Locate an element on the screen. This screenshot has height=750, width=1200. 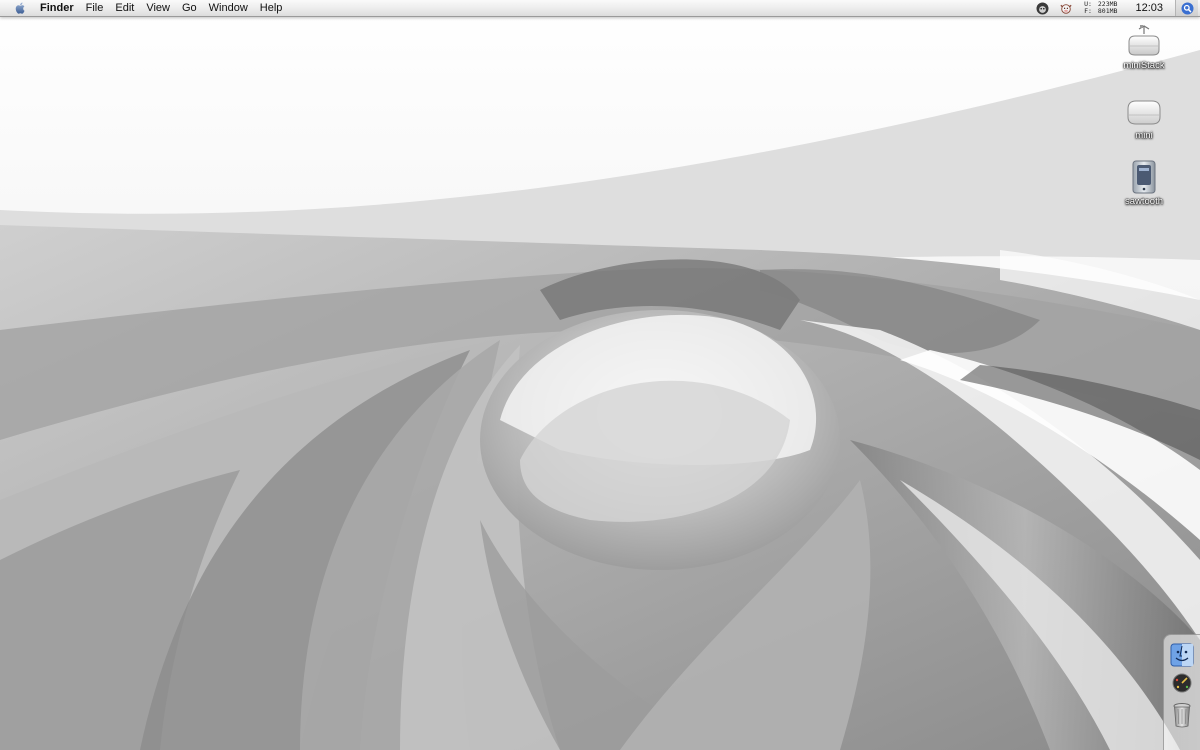
desktop-icon-label: miniStack is located at coordinates (1144, 65).